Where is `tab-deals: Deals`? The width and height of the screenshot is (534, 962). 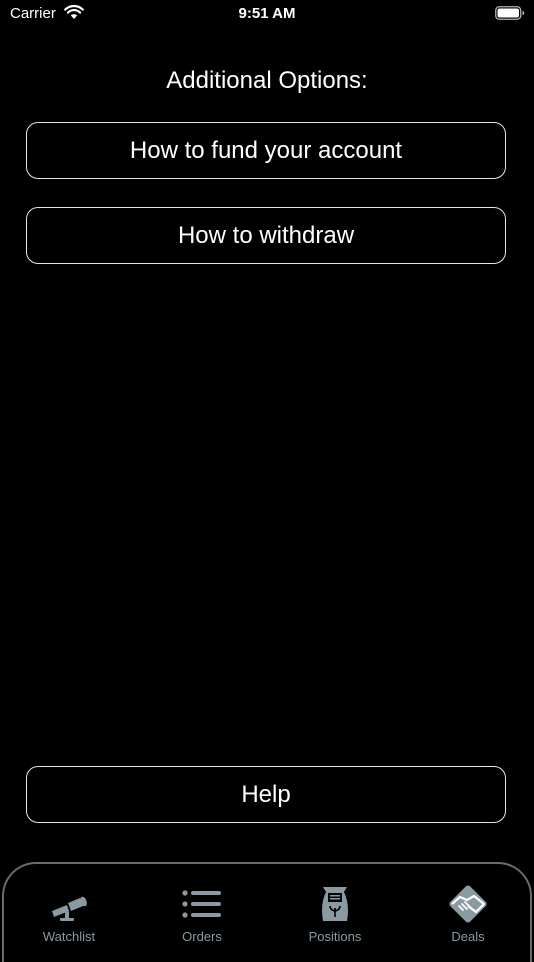 tab-deals: Deals is located at coordinates (468, 919).